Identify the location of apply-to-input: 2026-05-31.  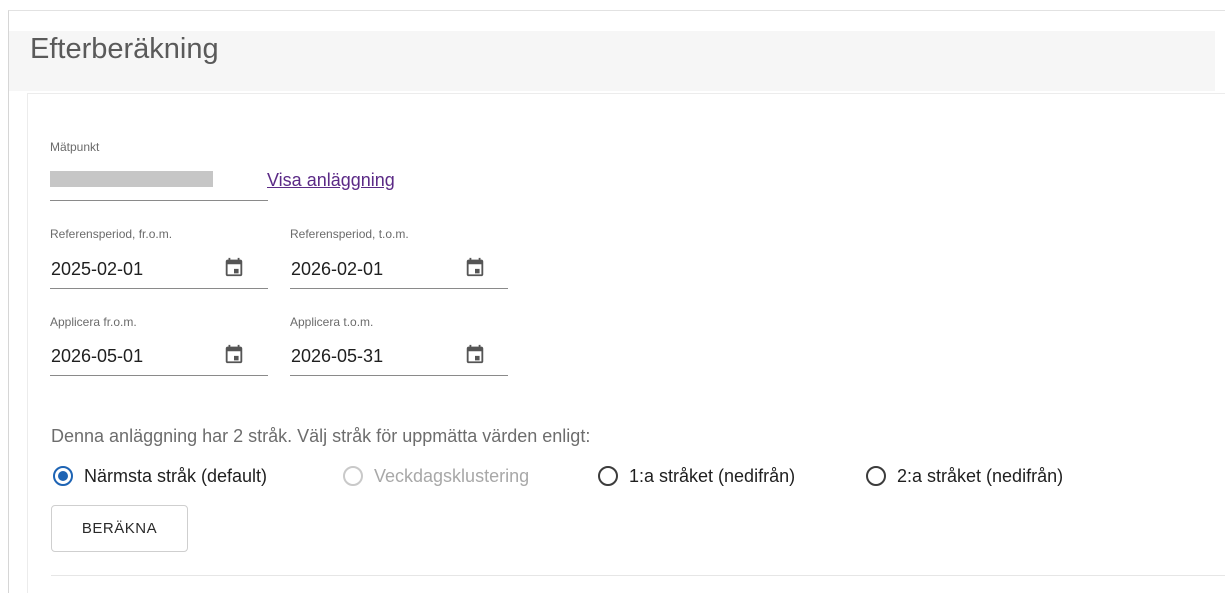
(337, 356).